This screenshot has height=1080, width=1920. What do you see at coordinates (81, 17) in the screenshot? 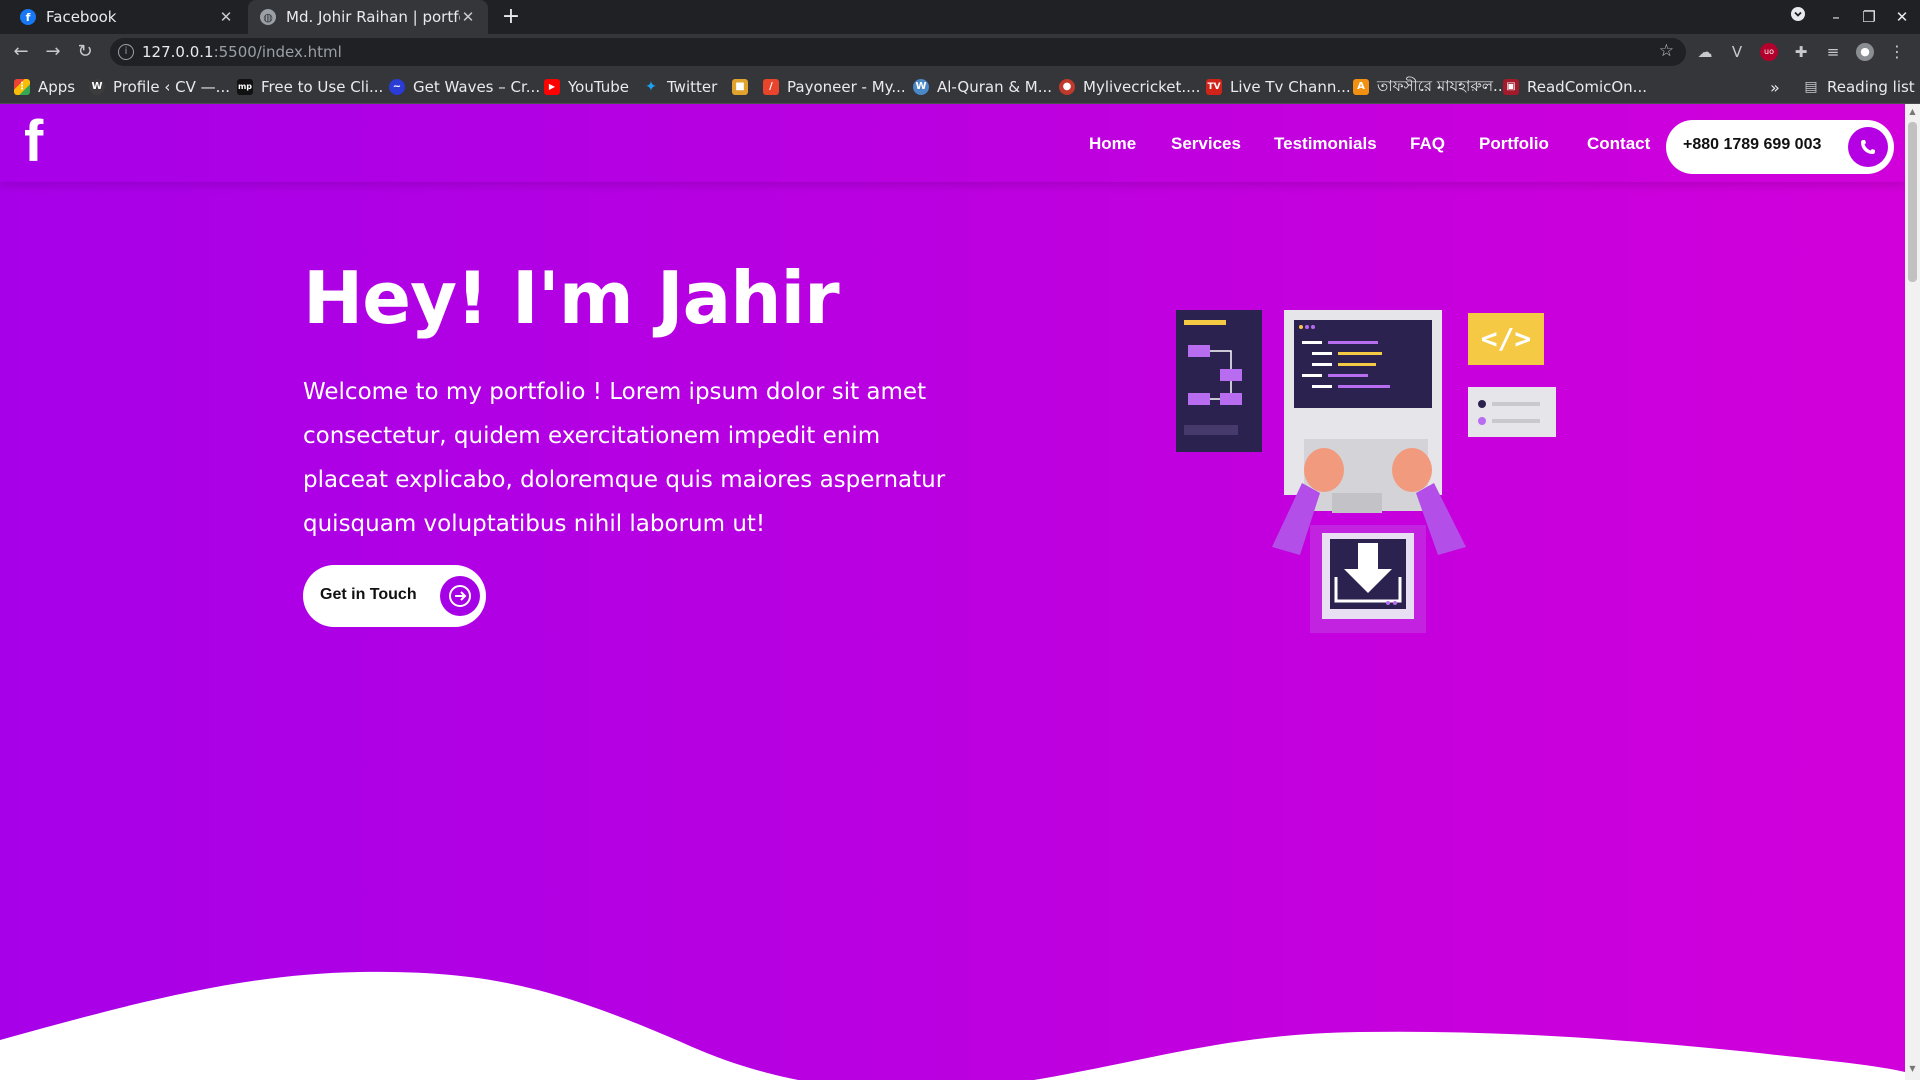
I see `tab-title: Facebook` at bounding box center [81, 17].